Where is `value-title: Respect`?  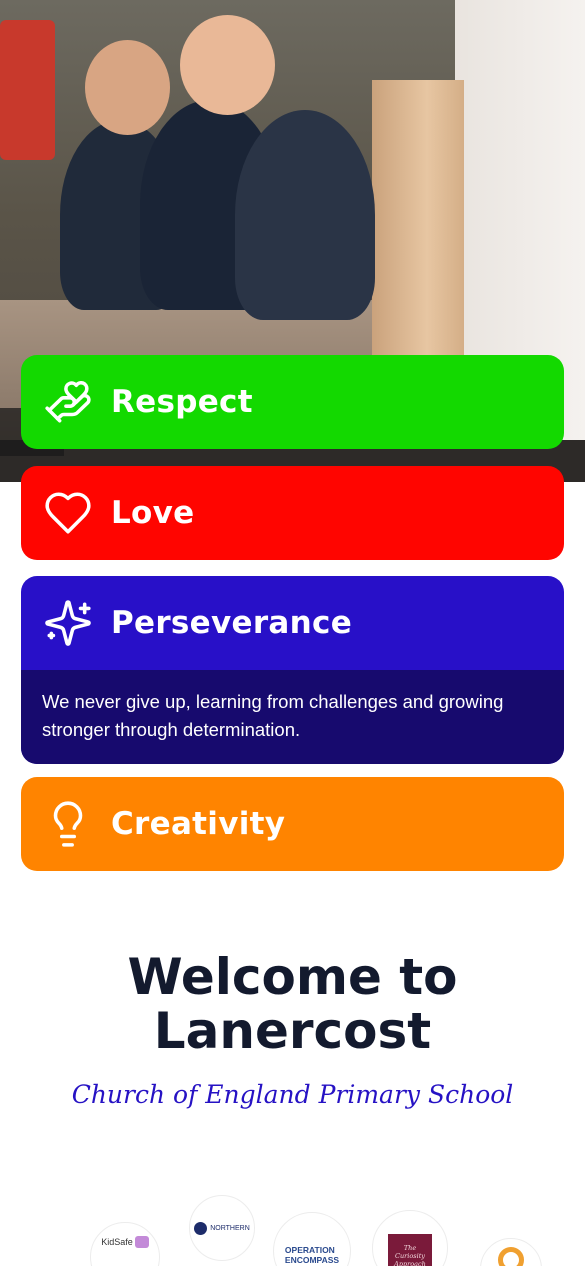
value-title: Respect is located at coordinates (182, 402).